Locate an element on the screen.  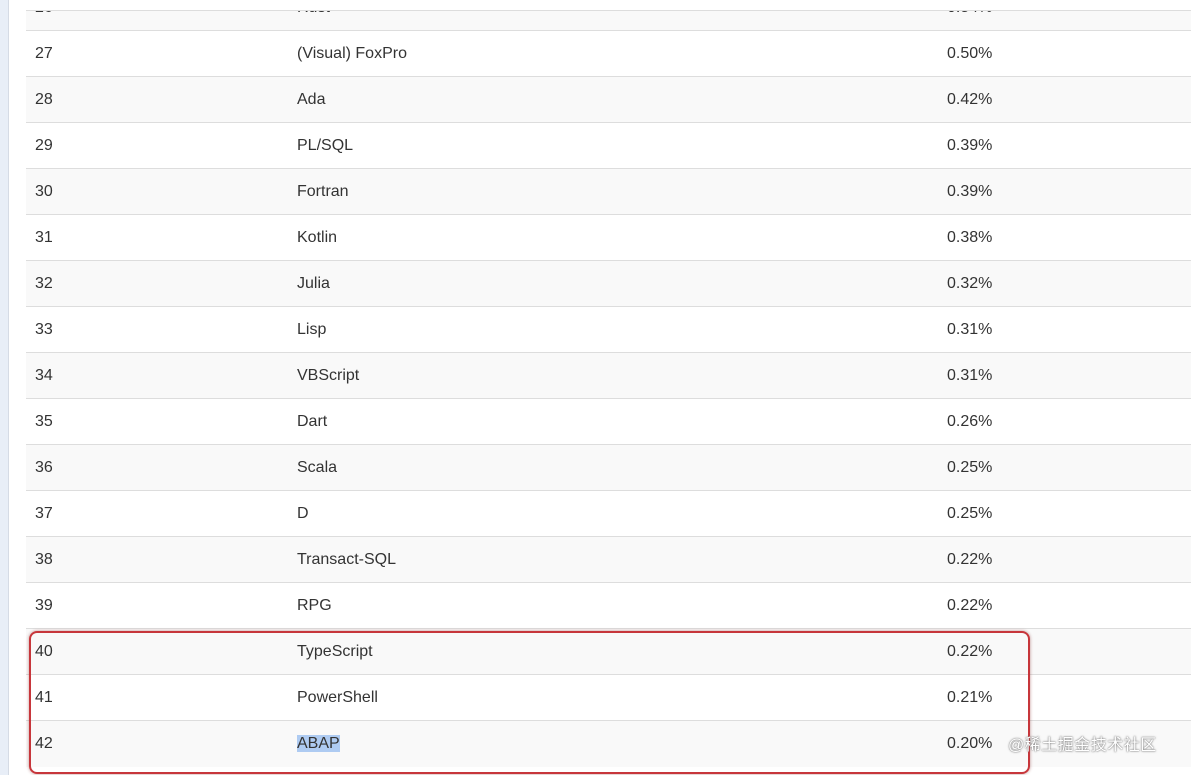
language-cell: Lisp is located at coordinates (613, 329).